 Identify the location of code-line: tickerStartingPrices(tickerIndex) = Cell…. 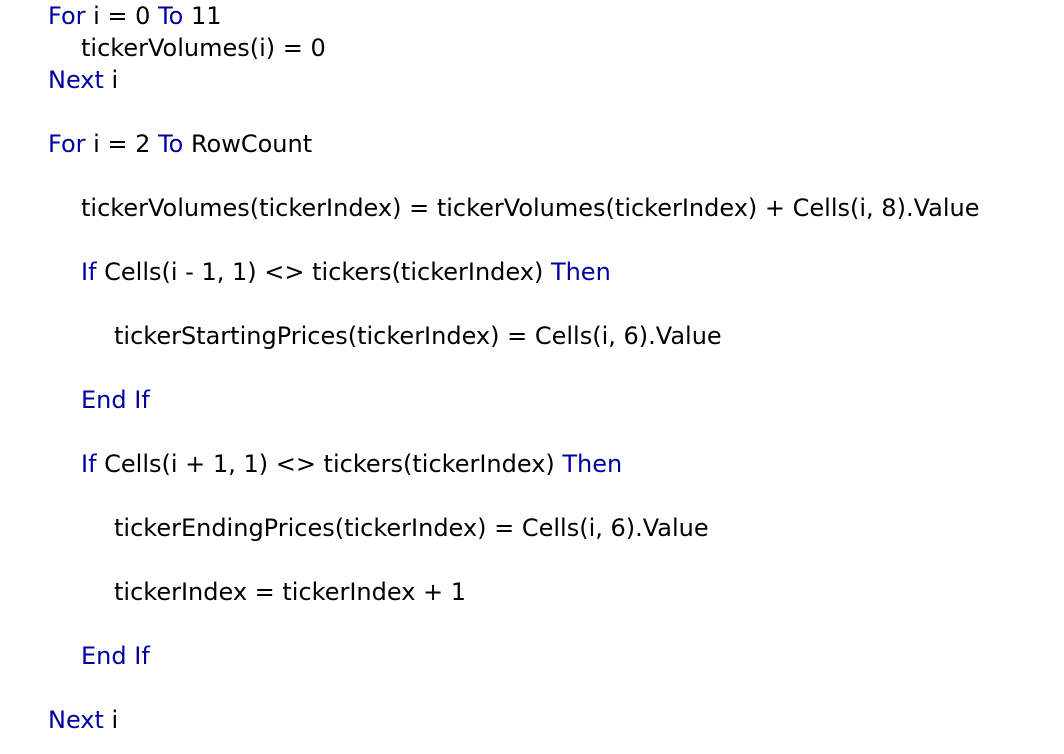
(418, 336).